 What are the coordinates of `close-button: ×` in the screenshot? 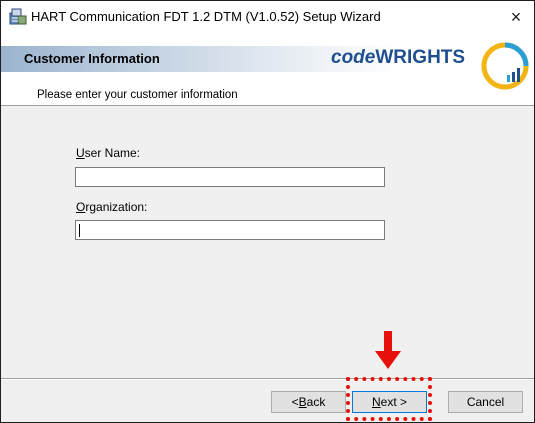 It's located at (516, 17).